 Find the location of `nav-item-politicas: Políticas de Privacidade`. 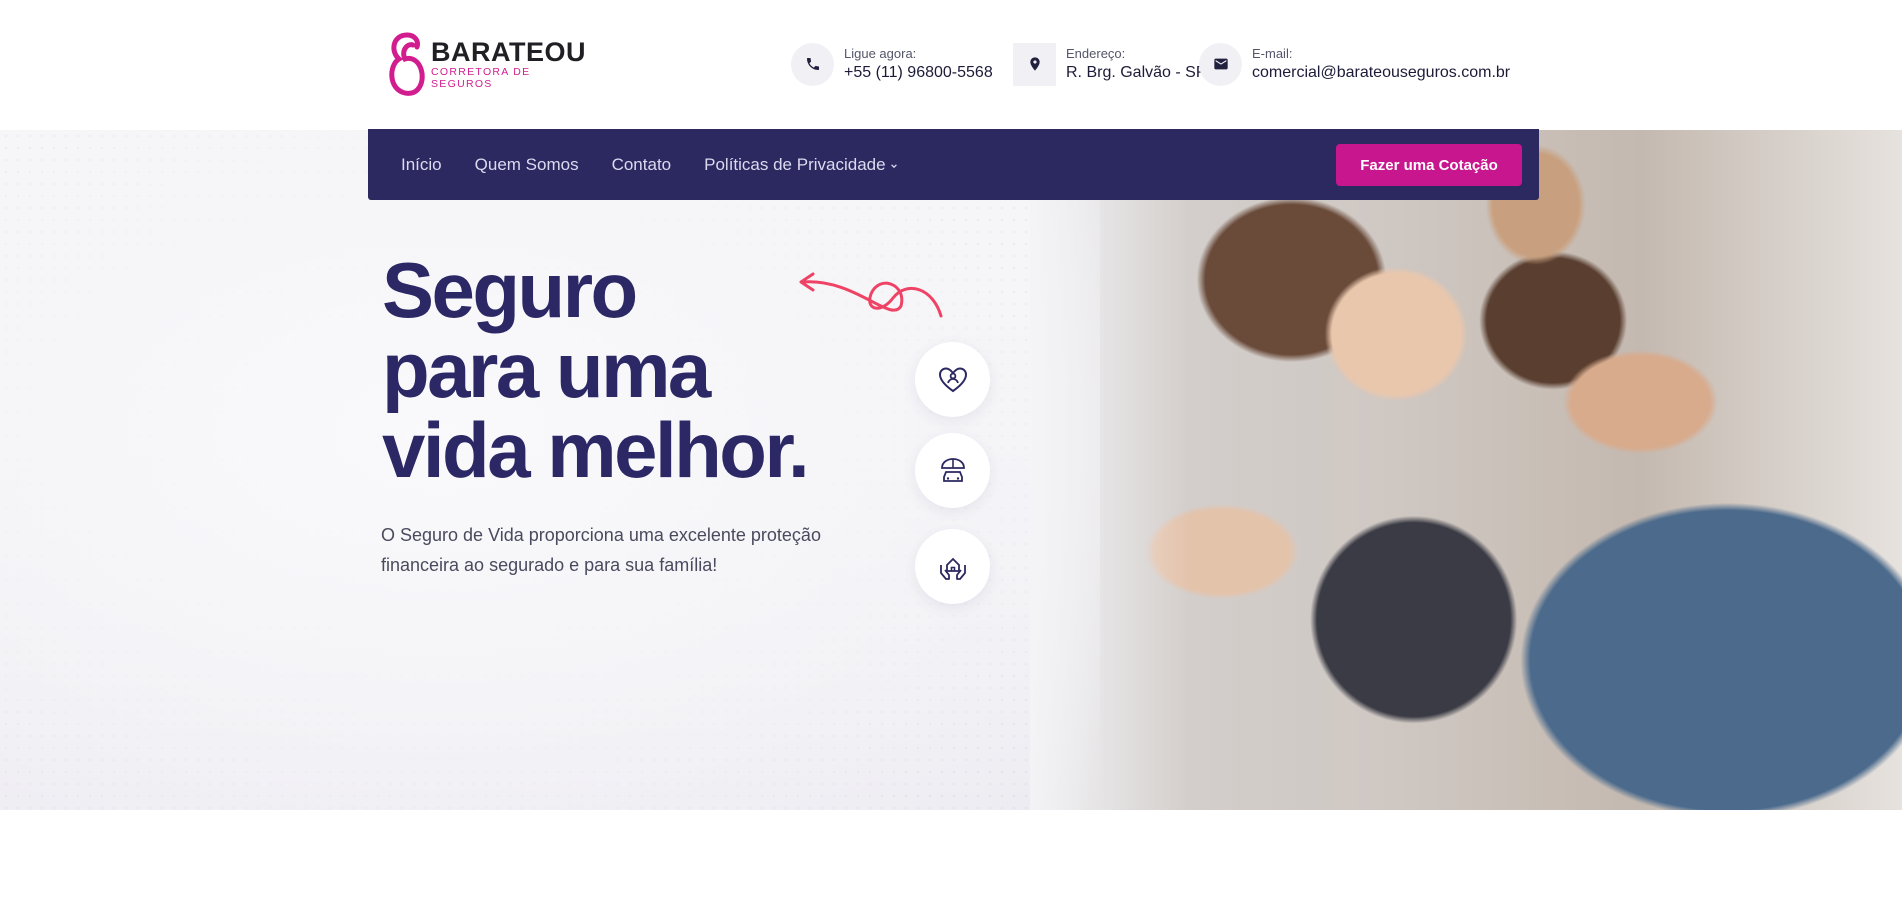

nav-item-politicas: Políticas de Privacidade is located at coordinates (800, 165).